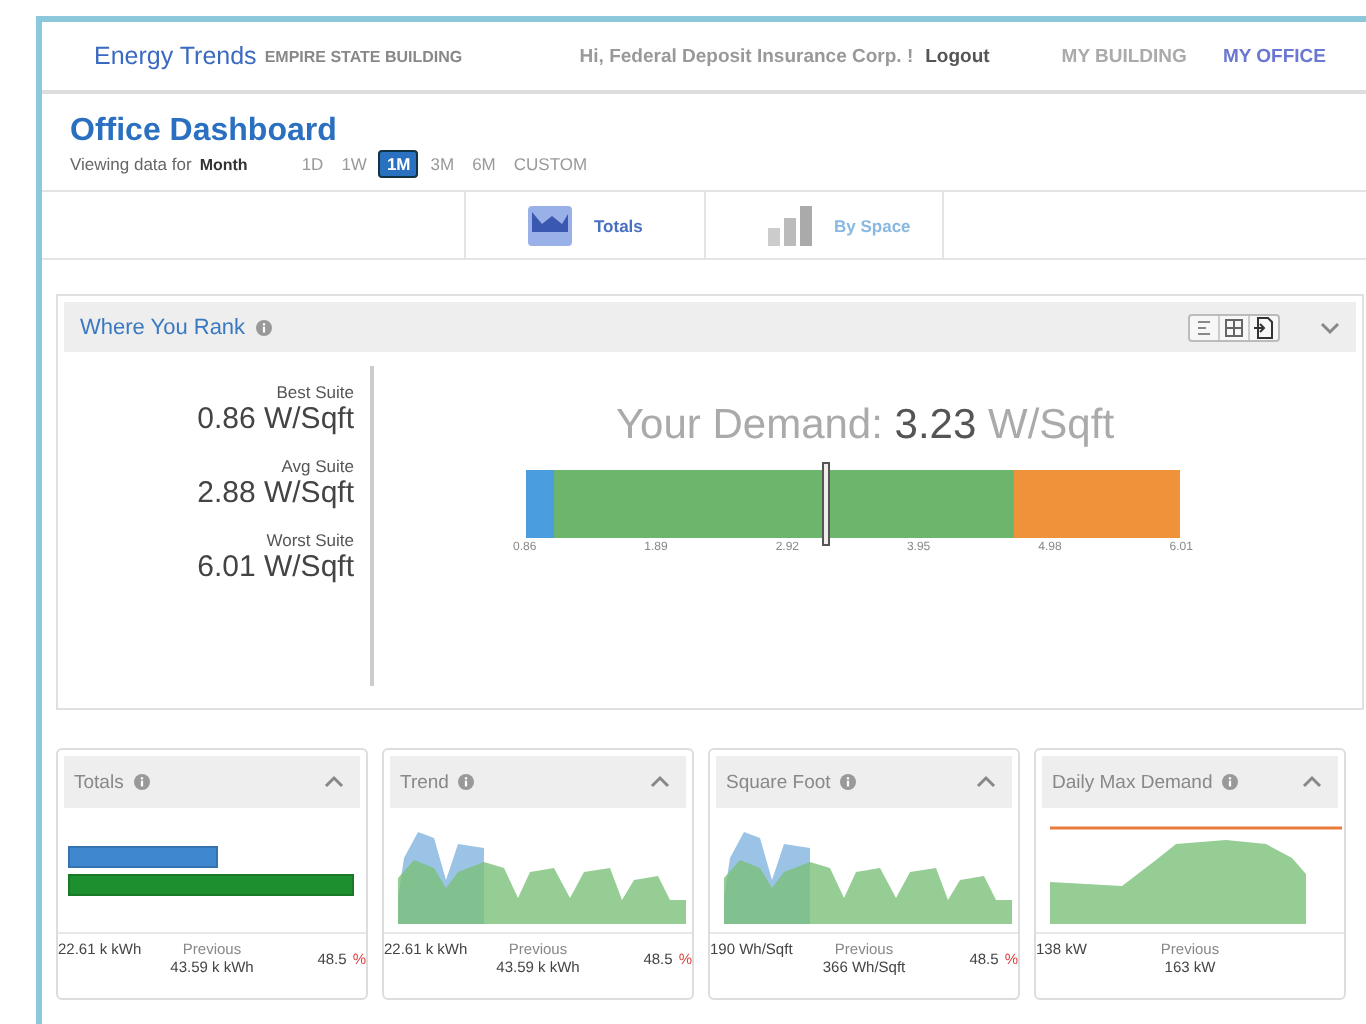  What do you see at coordinates (1274, 56) in the screenshot?
I see `nav-link: MY OFFICE` at bounding box center [1274, 56].